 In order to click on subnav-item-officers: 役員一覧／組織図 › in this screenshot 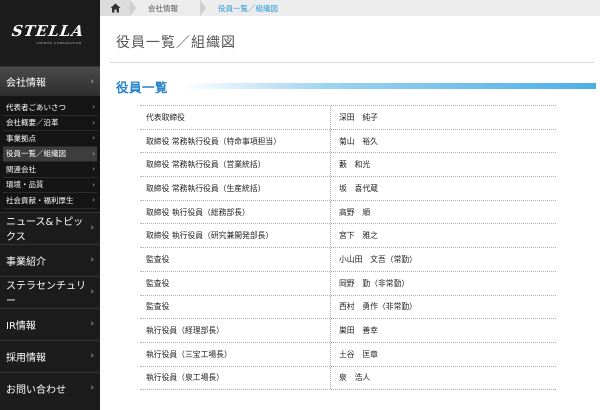, I will do `click(50, 154)`.